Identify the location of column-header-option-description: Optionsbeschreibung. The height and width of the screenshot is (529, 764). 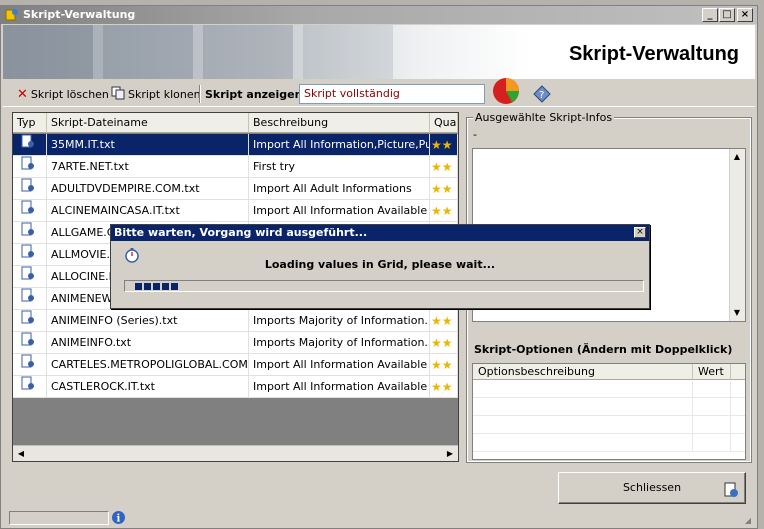
(583, 372).